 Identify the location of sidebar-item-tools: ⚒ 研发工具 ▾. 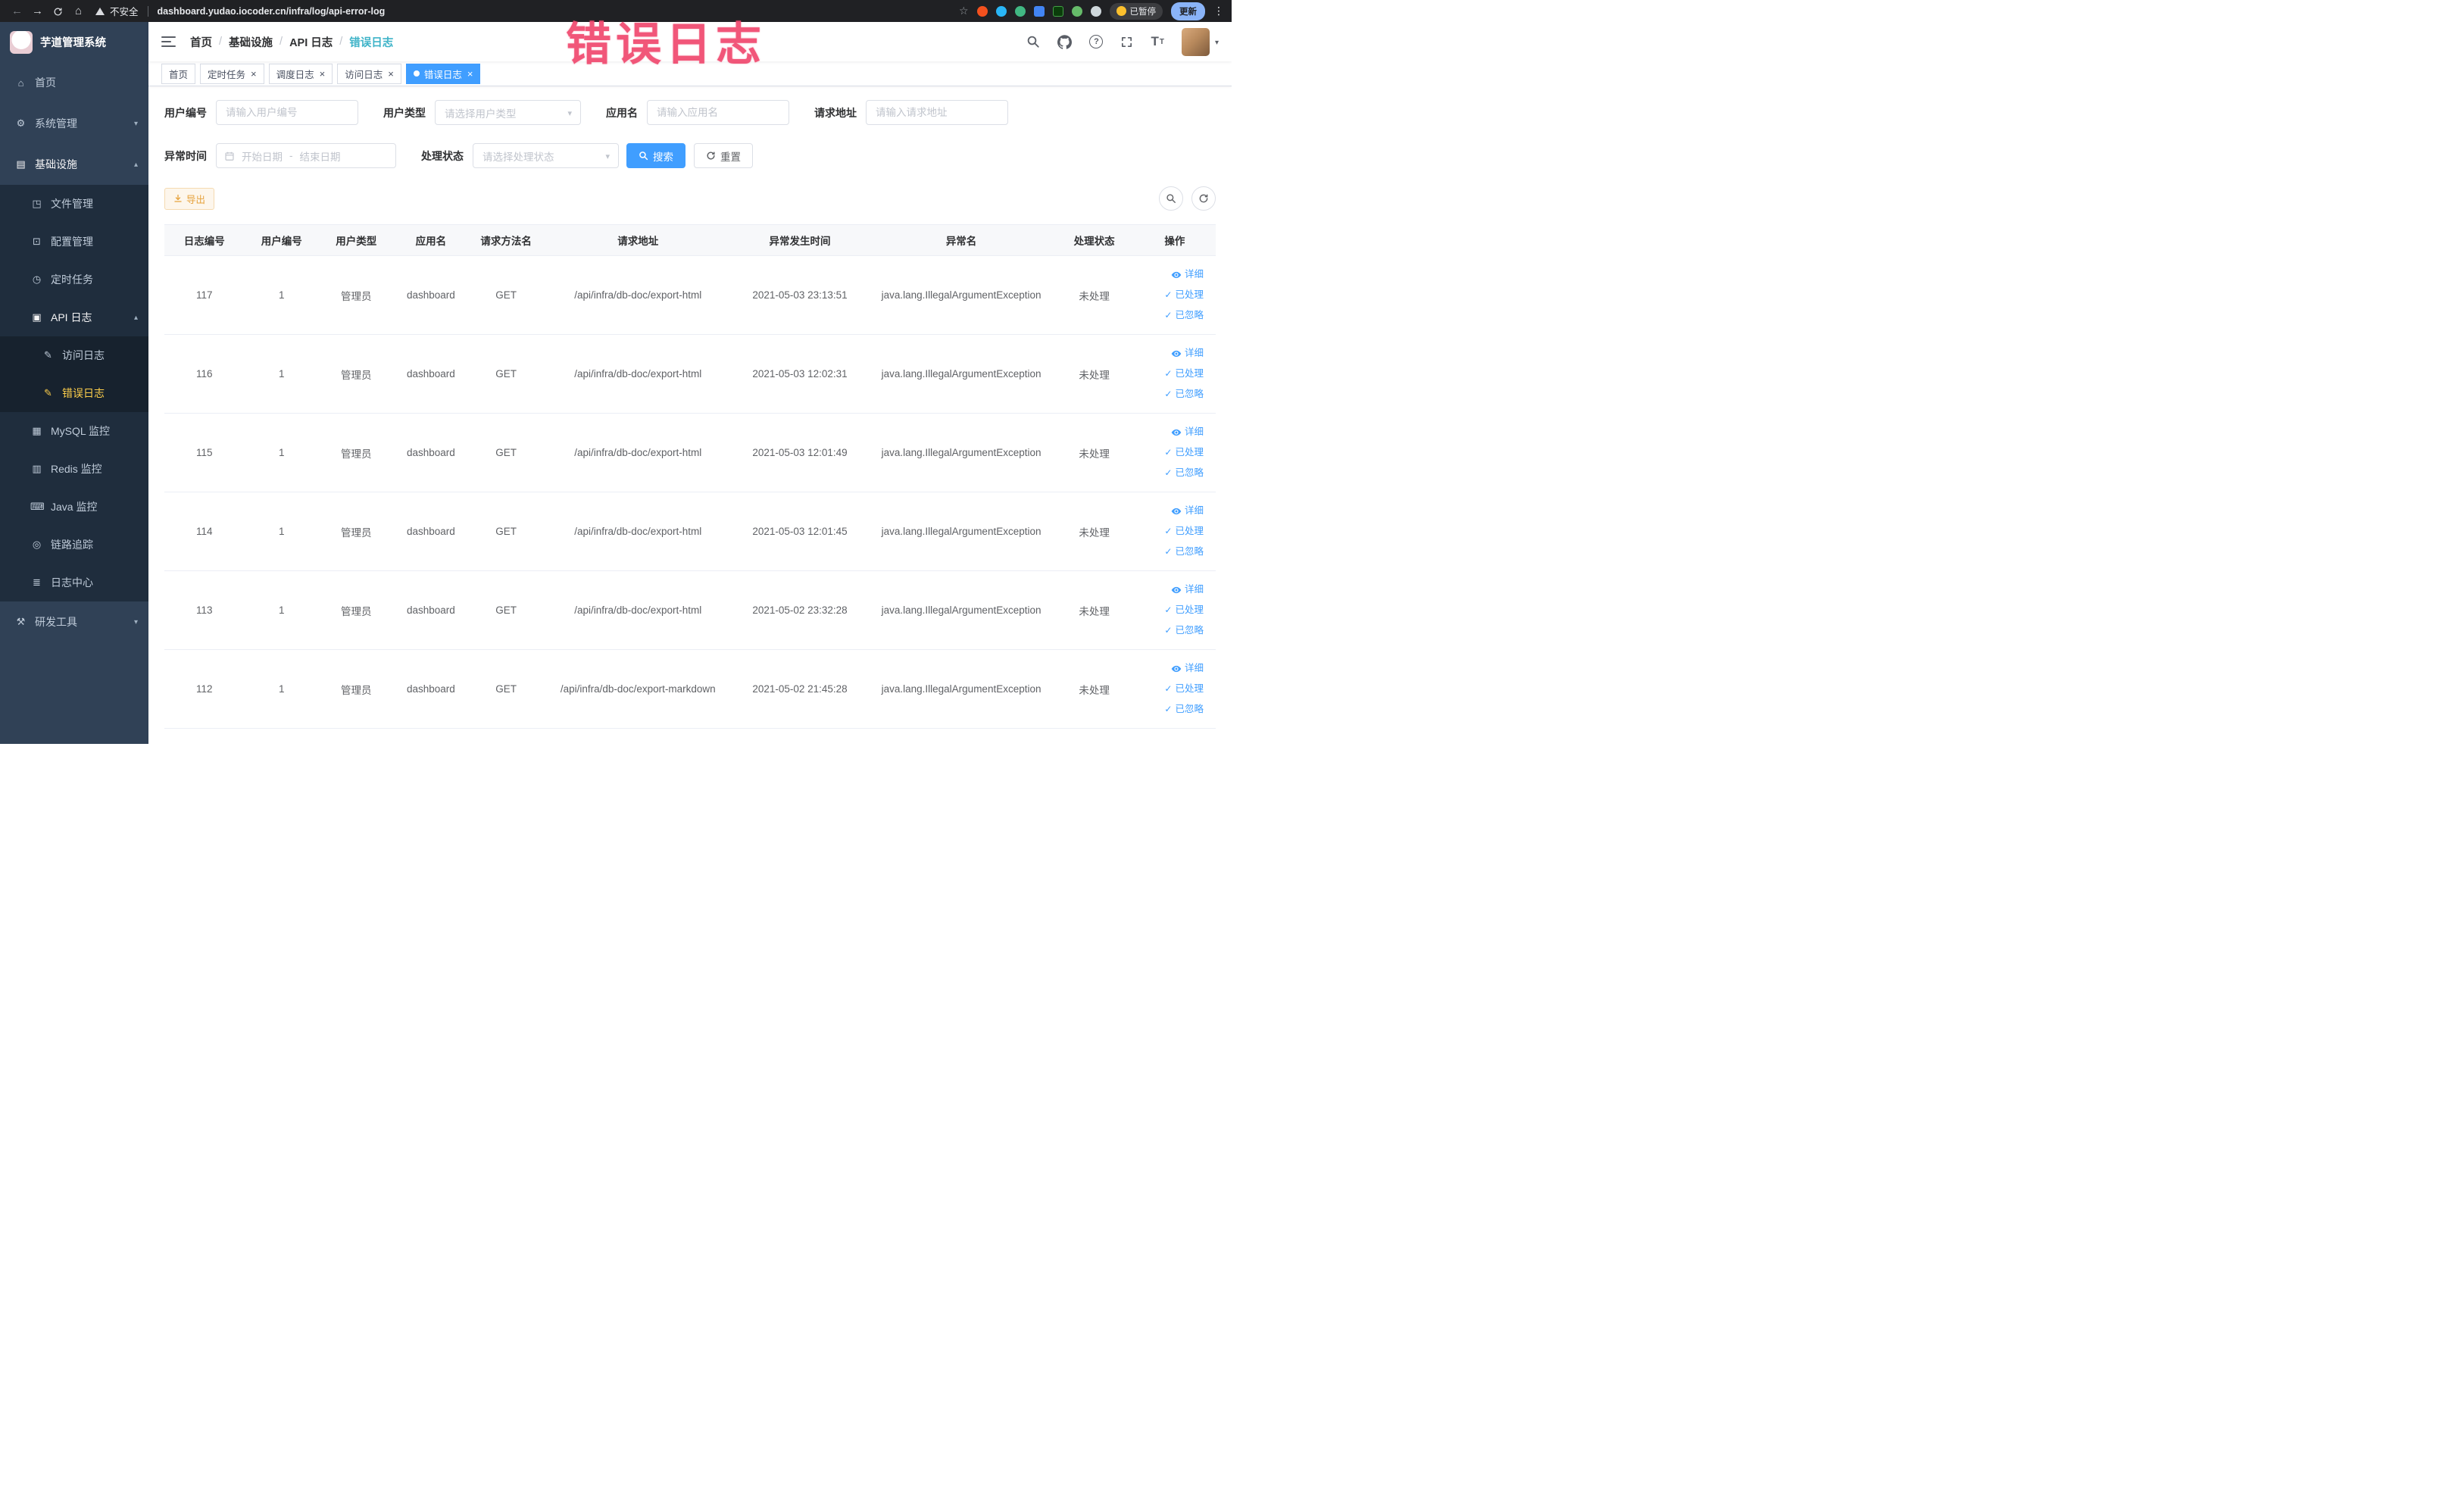
(74, 621).